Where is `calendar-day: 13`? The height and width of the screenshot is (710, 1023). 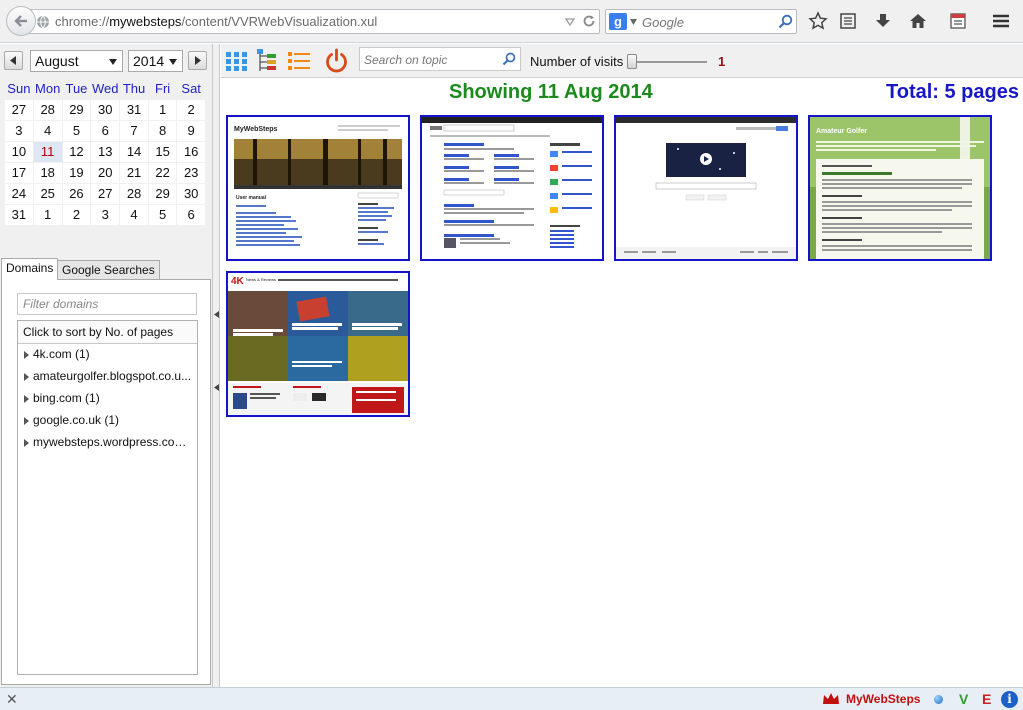
calendar-day: 13 is located at coordinates (105, 151).